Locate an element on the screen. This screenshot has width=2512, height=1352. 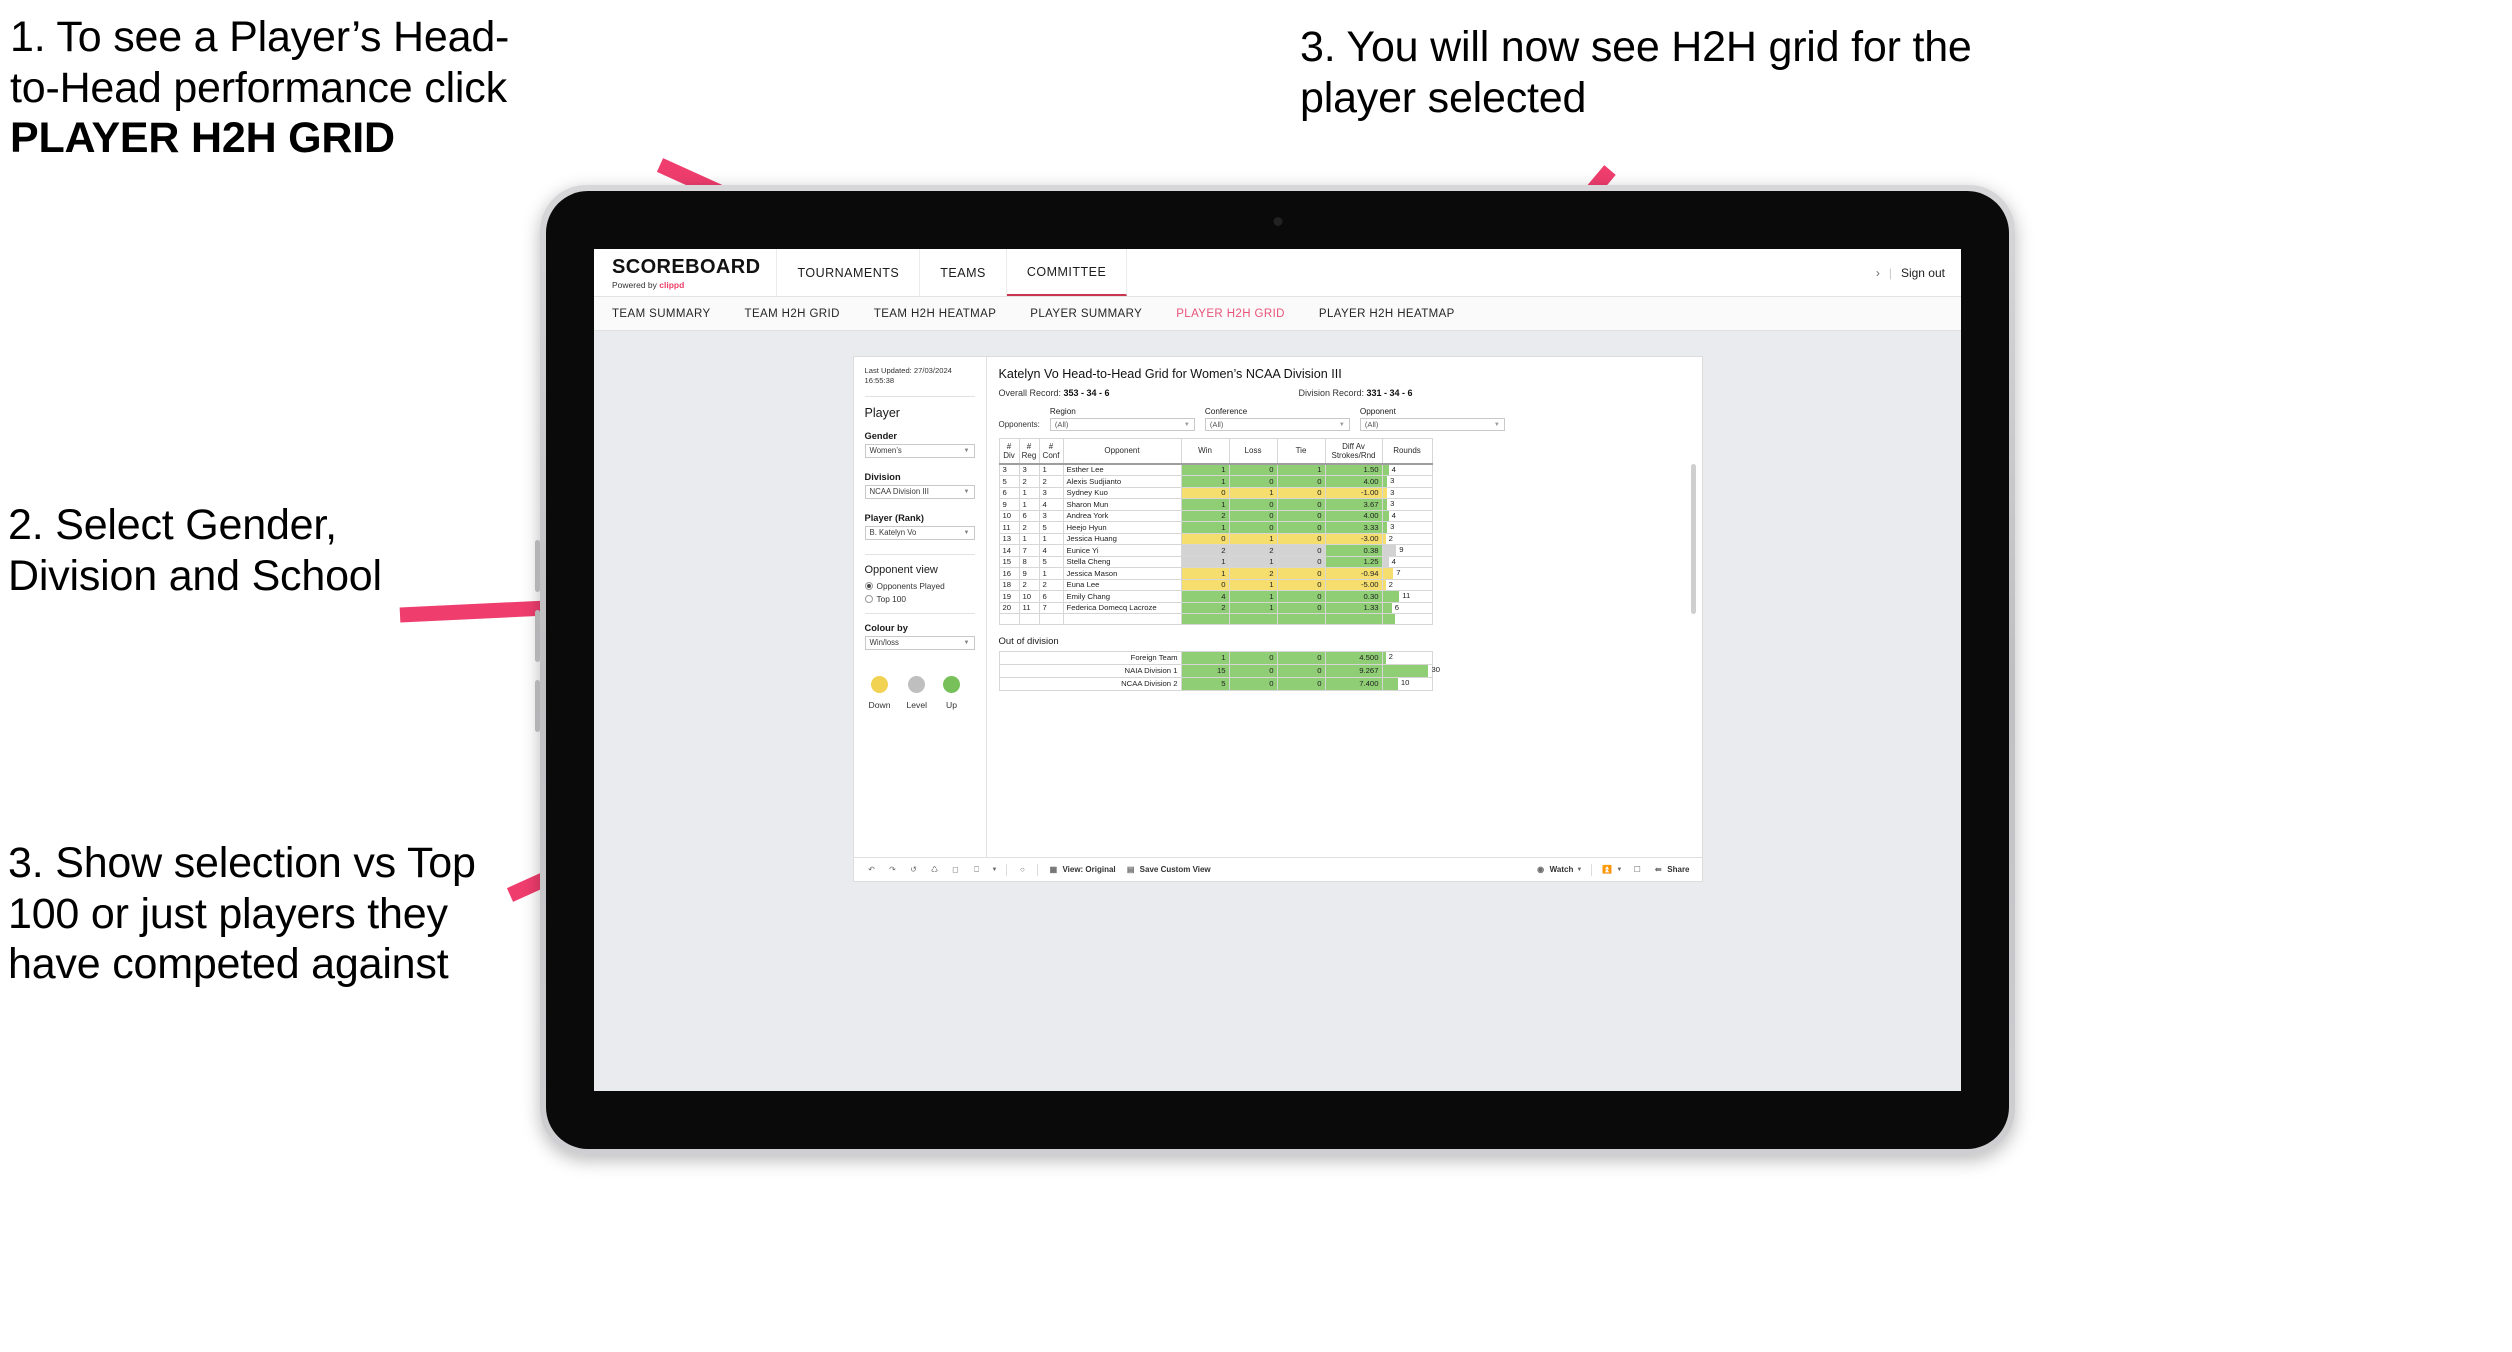
cell-rank: 7 is located at coordinates (1051, 607).